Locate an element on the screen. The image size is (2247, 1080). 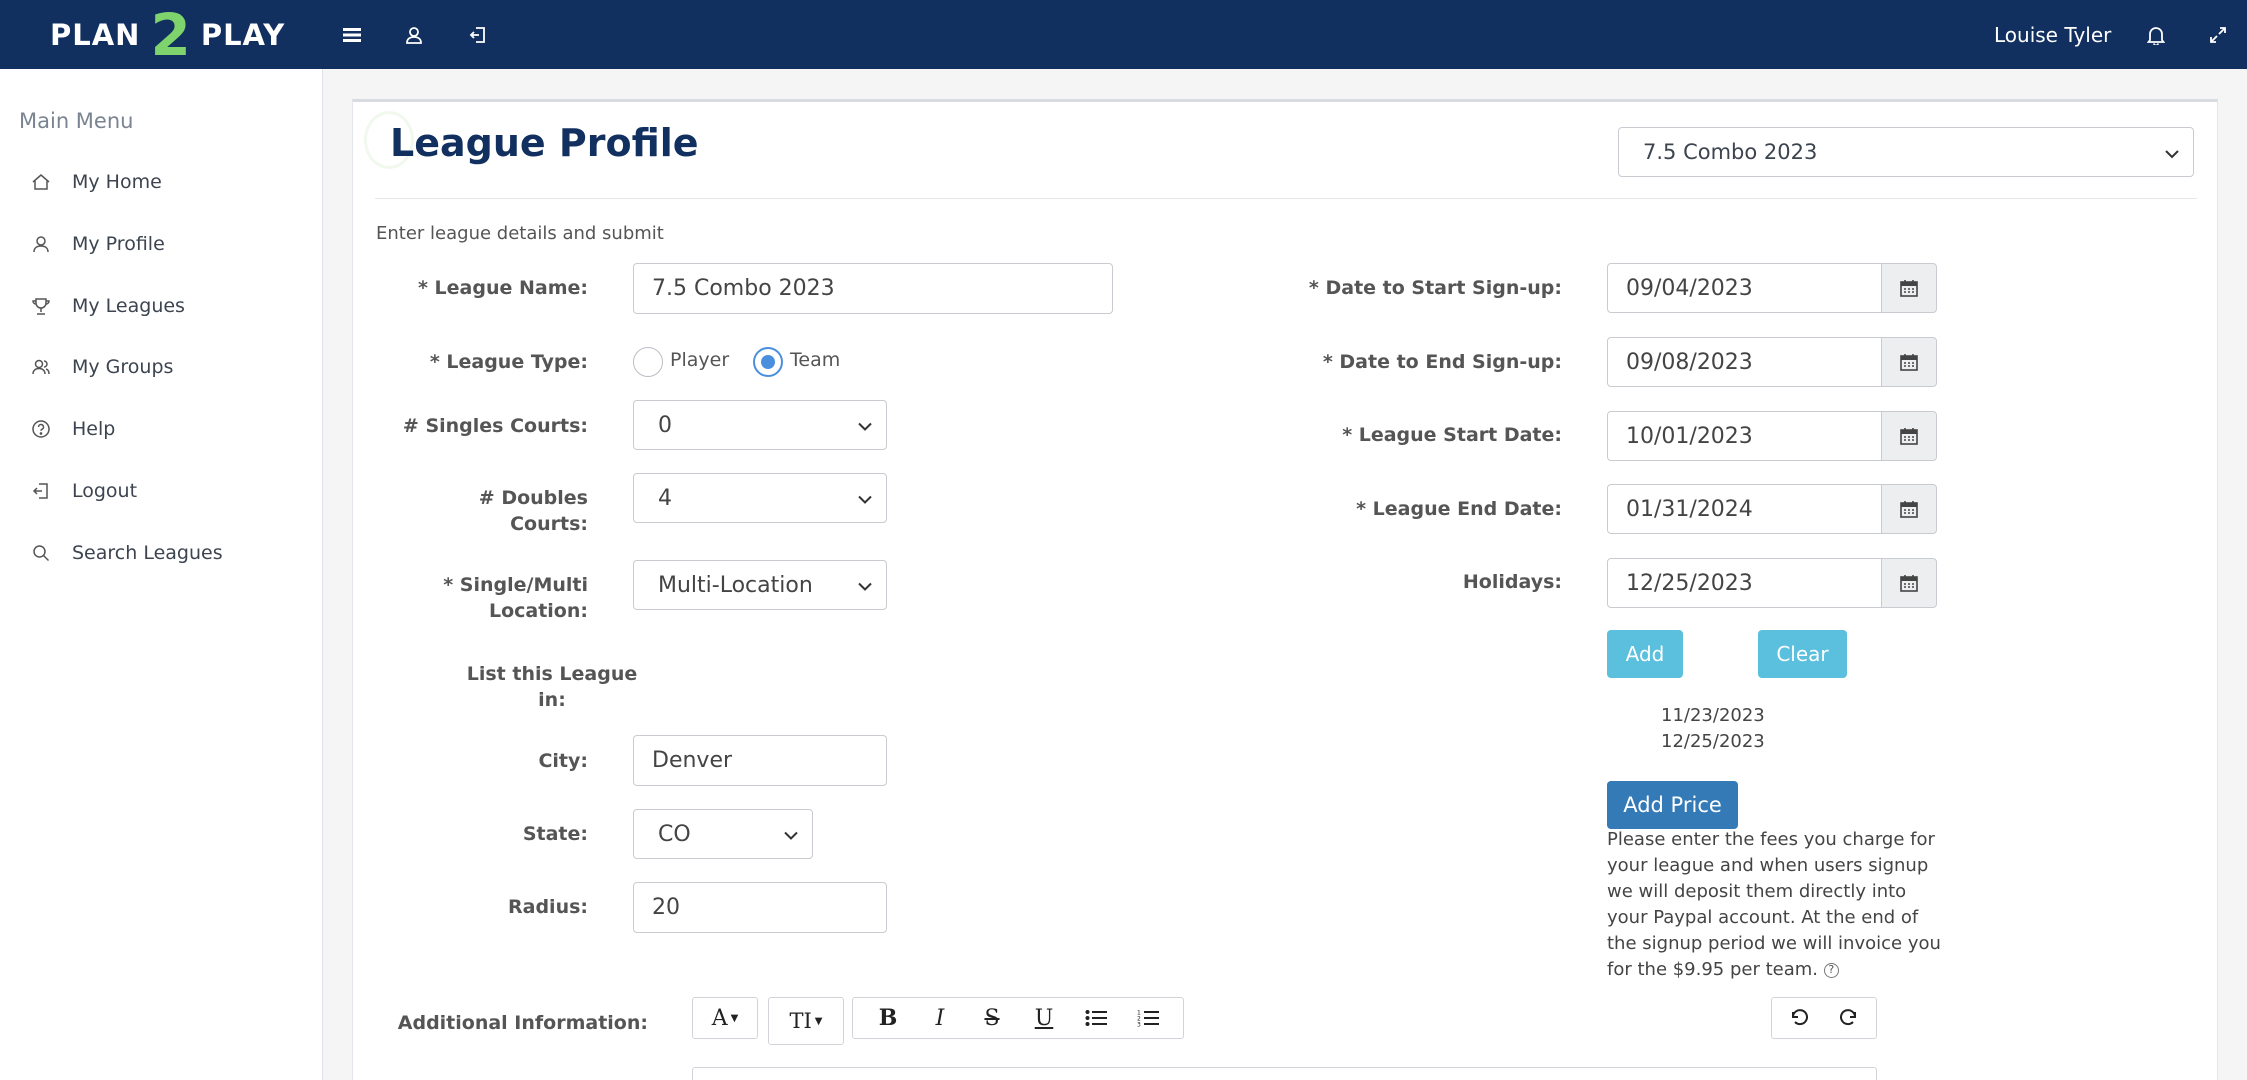
sidebar-item-logout: Logout is located at coordinates (83, 491).